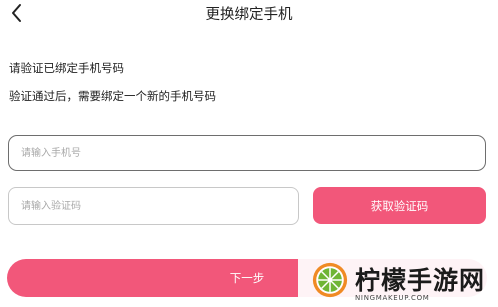  I want to click on page-title: 更换绑定手机, so click(249, 15).